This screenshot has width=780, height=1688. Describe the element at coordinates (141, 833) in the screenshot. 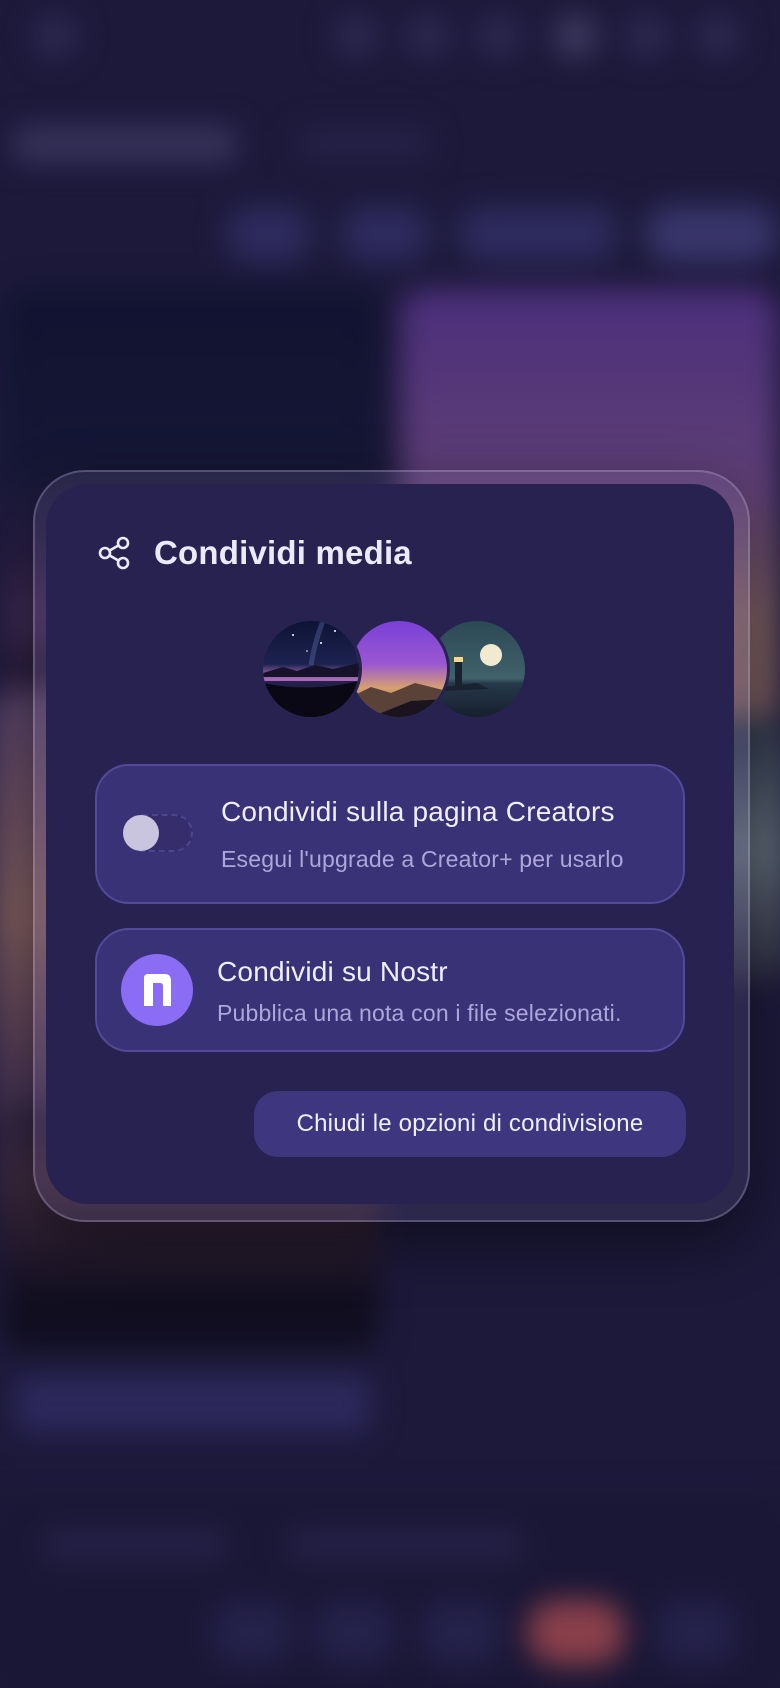

I see `toggle-knob` at that location.